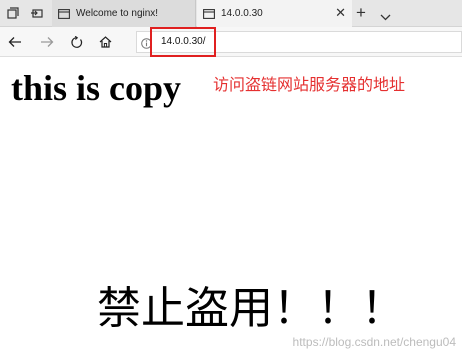 This screenshot has width=462, height=355. What do you see at coordinates (15, 42) in the screenshot?
I see `back-arrow-icon` at bounding box center [15, 42].